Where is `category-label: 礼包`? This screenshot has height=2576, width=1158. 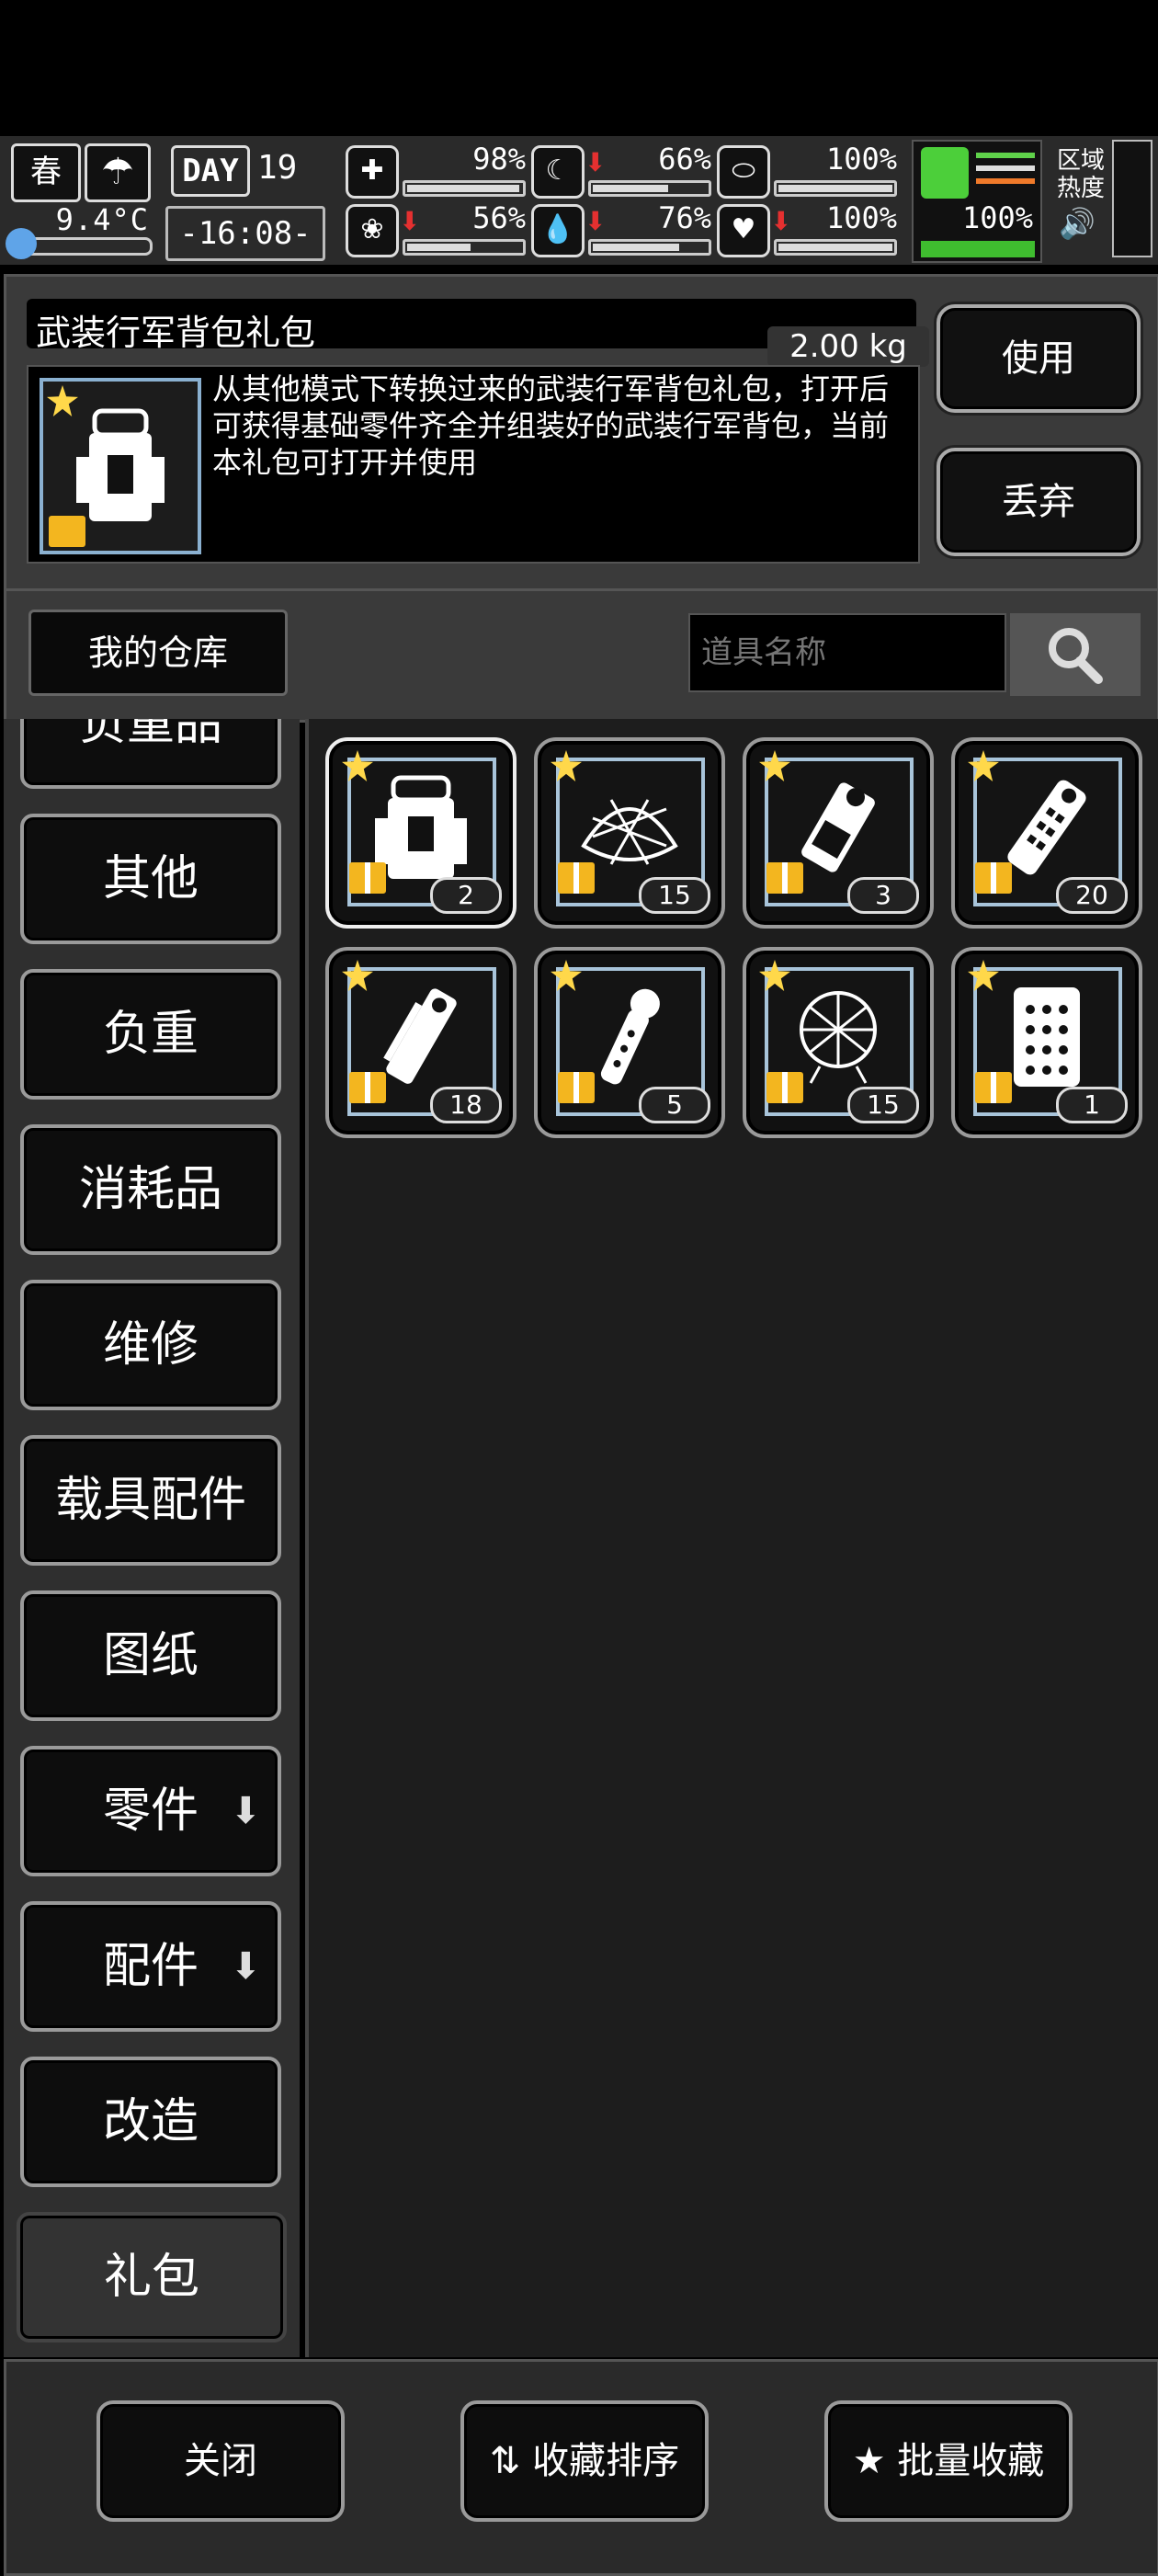
category-label: 礼包 is located at coordinates (151, 2277).